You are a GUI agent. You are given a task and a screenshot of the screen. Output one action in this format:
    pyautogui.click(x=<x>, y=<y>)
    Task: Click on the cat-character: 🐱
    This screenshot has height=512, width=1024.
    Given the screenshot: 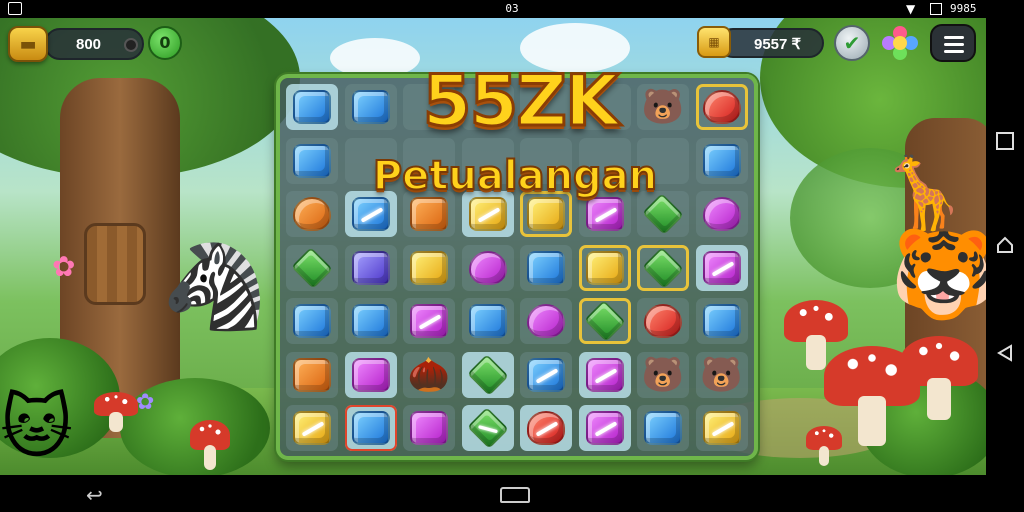 What is the action you would take?
    pyautogui.click(x=36, y=427)
    